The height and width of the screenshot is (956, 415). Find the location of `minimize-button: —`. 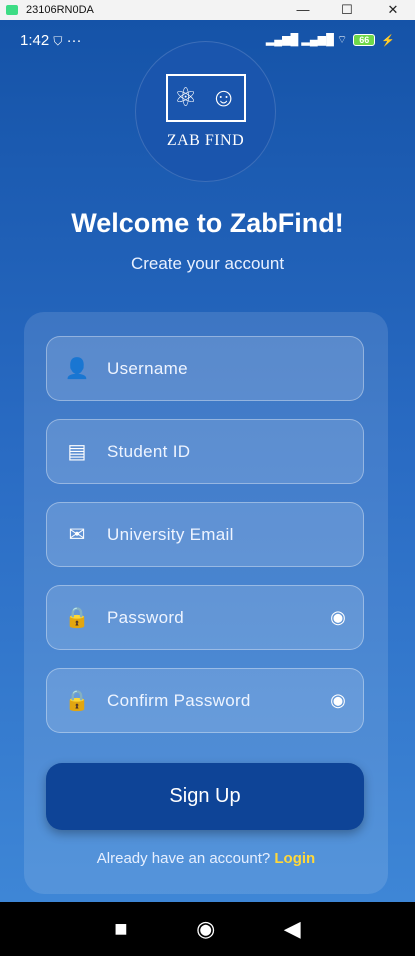

minimize-button: — is located at coordinates (303, 10).